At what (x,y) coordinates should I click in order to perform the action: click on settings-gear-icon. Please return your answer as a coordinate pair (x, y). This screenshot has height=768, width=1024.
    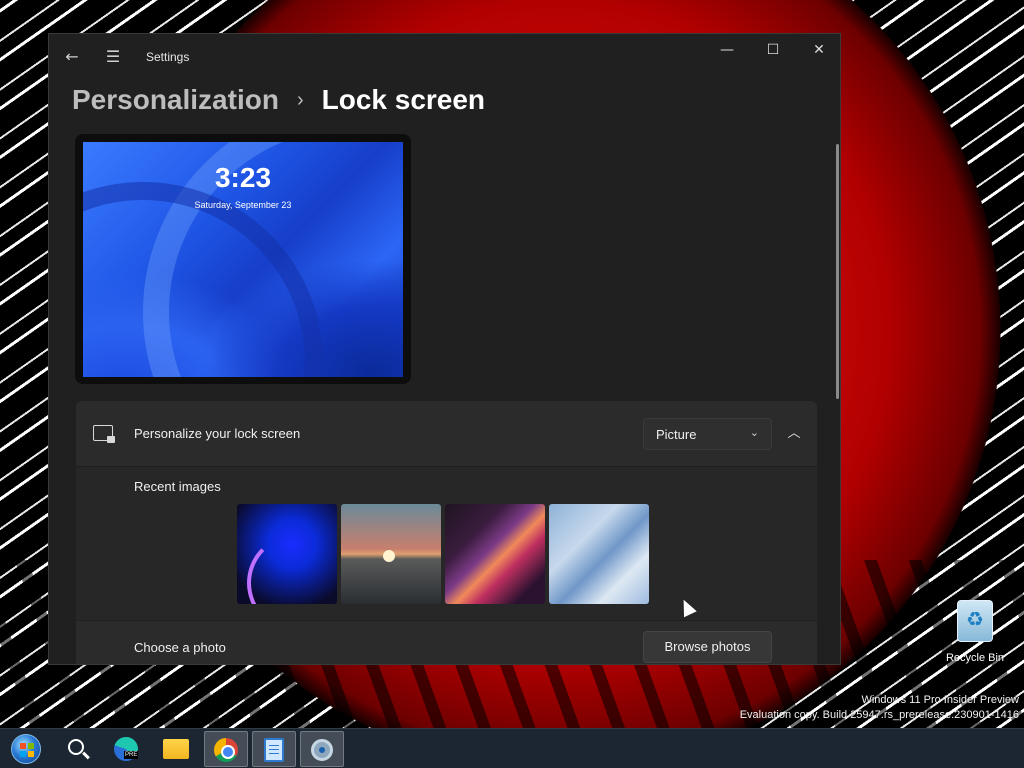
    Looking at the image, I should click on (322, 750).